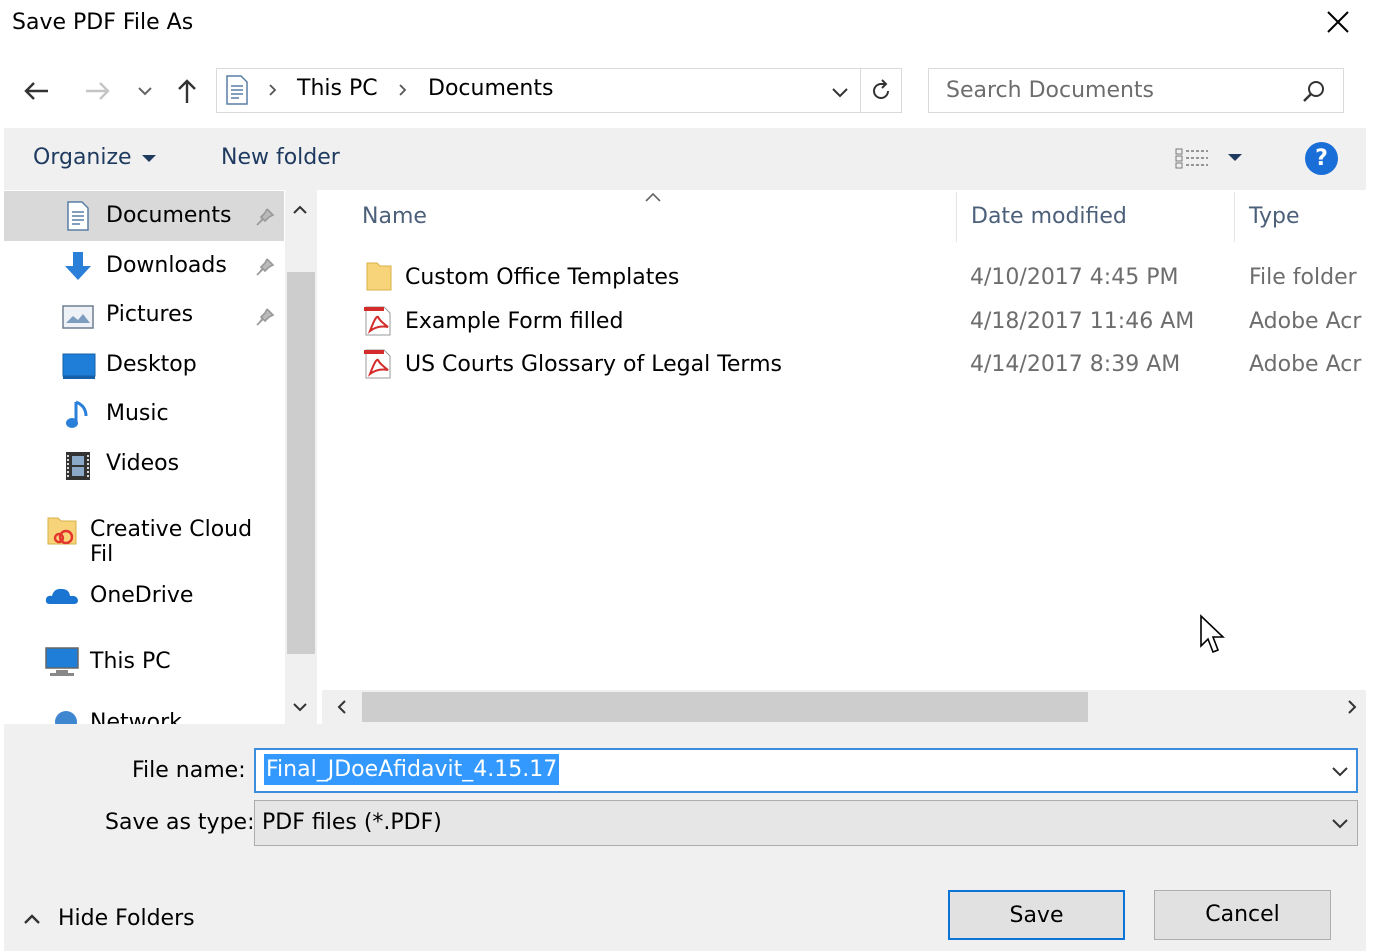 Image resolution: width=1376 pixels, height=951 pixels. Describe the element at coordinates (881, 91) in the screenshot. I see `refresh-icon` at that location.